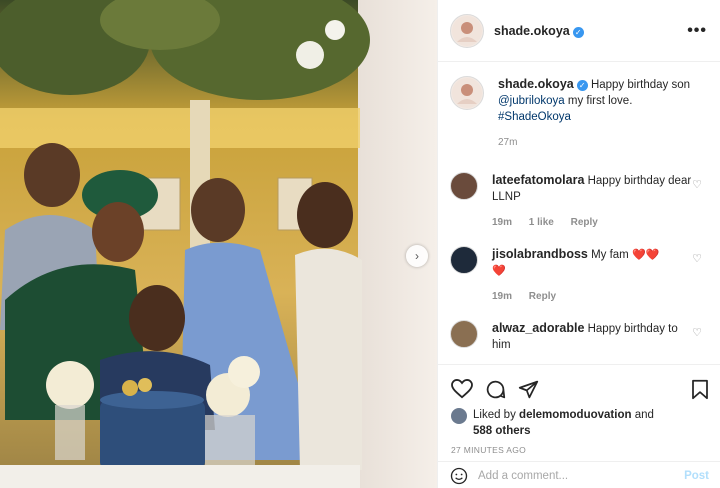 This screenshot has height=488, width=720. I want to click on comment-meta: 19m 1 like Reply, so click(594, 223).